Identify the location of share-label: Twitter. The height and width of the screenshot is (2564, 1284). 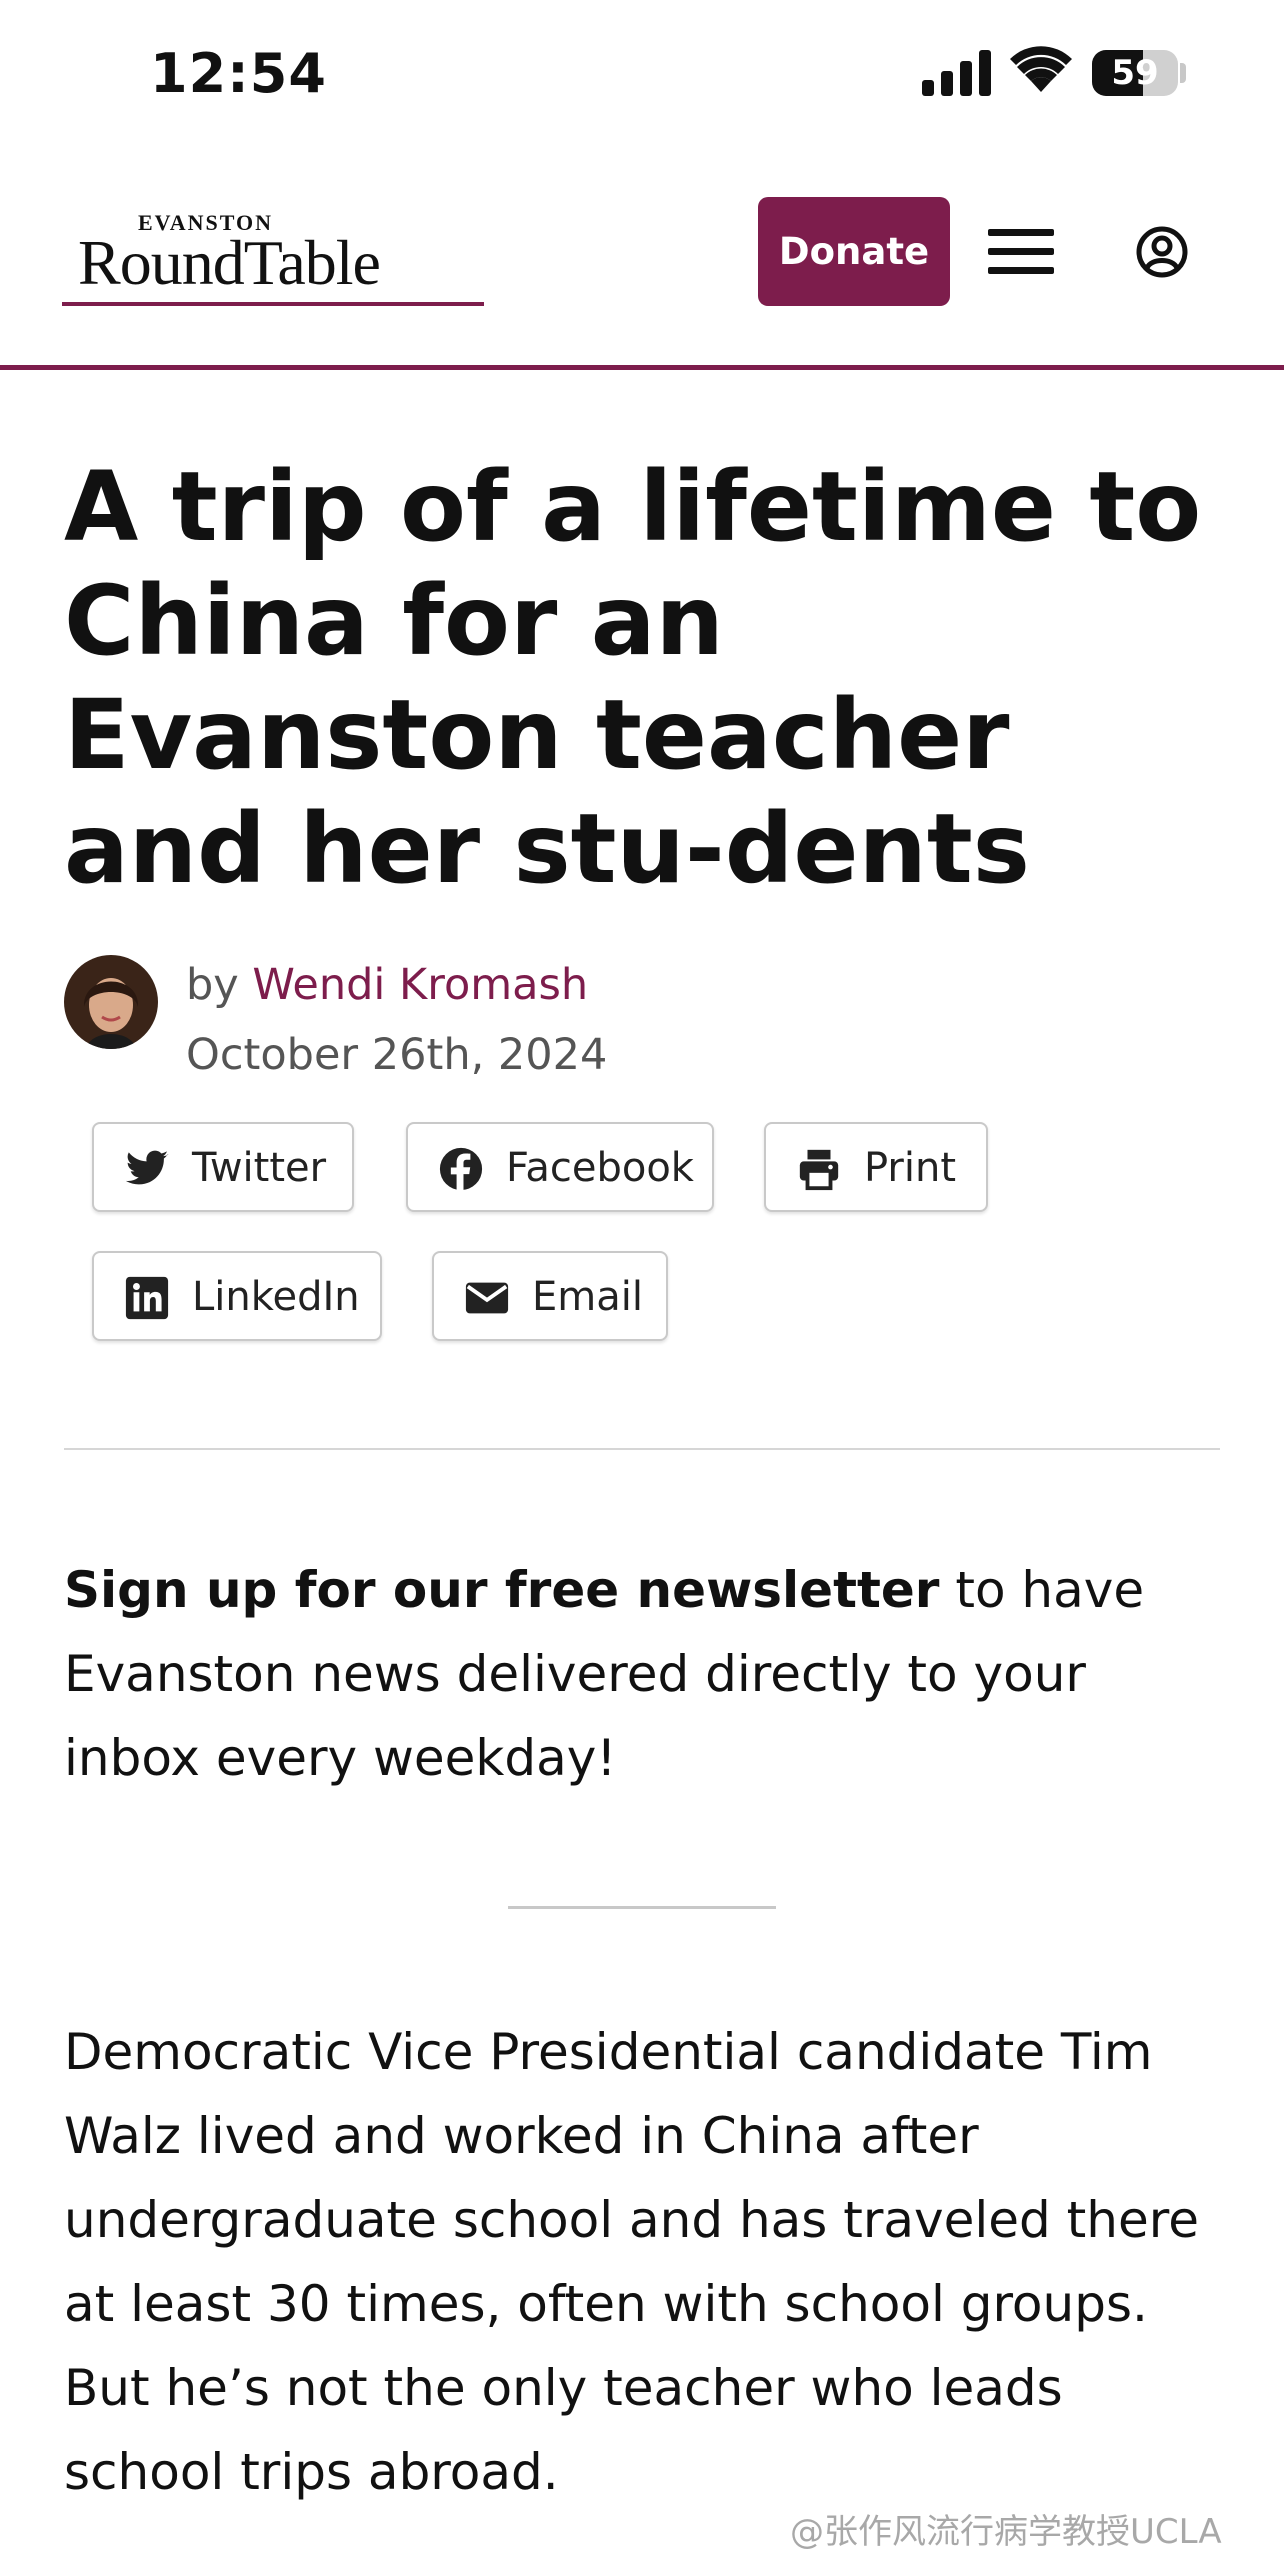
(259, 1168).